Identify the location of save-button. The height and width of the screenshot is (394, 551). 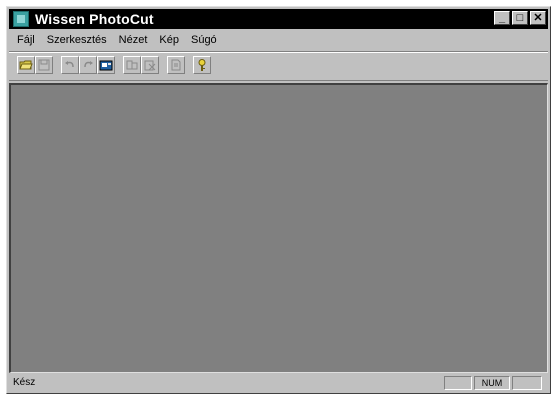
(44, 65).